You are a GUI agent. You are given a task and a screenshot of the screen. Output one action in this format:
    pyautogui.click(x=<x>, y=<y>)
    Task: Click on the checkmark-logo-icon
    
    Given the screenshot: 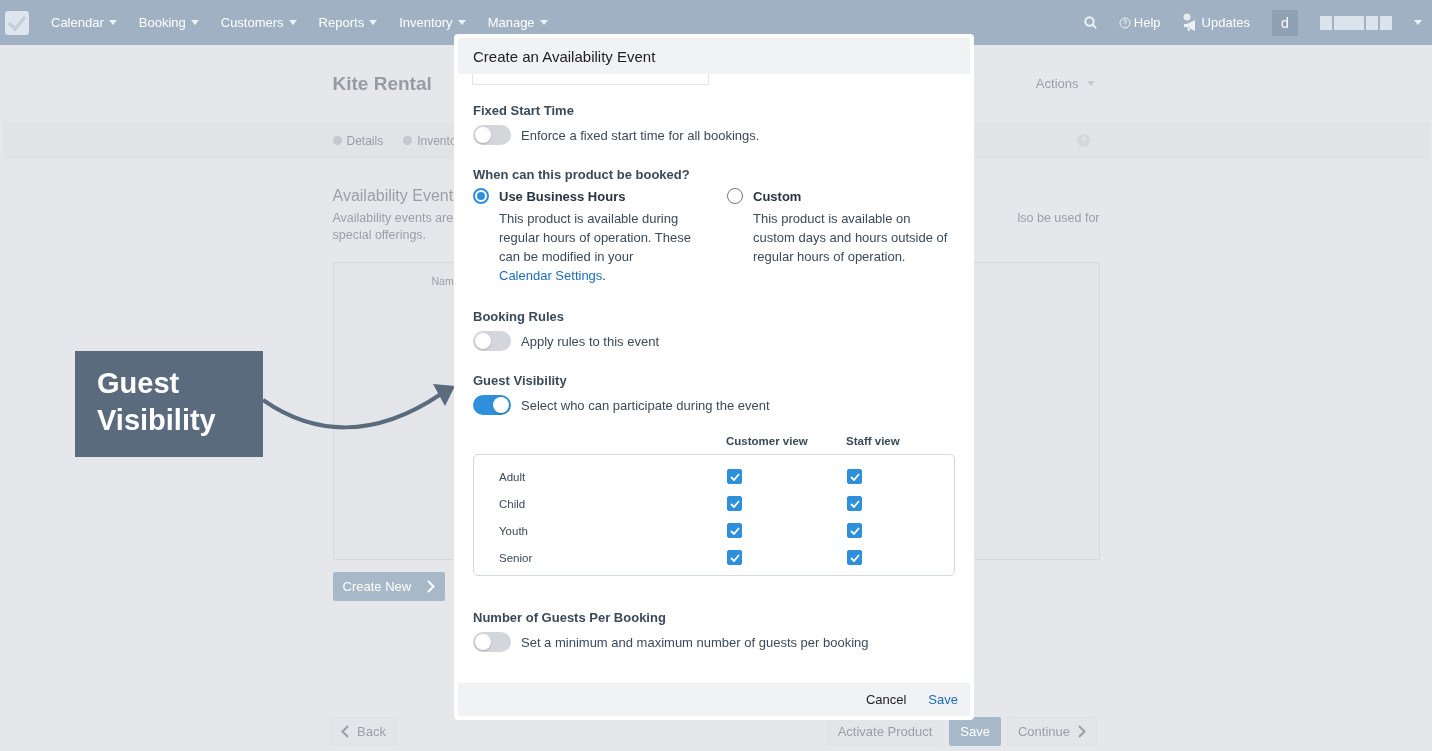 What is the action you would take?
    pyautogui.click(x=17, y=22)
    